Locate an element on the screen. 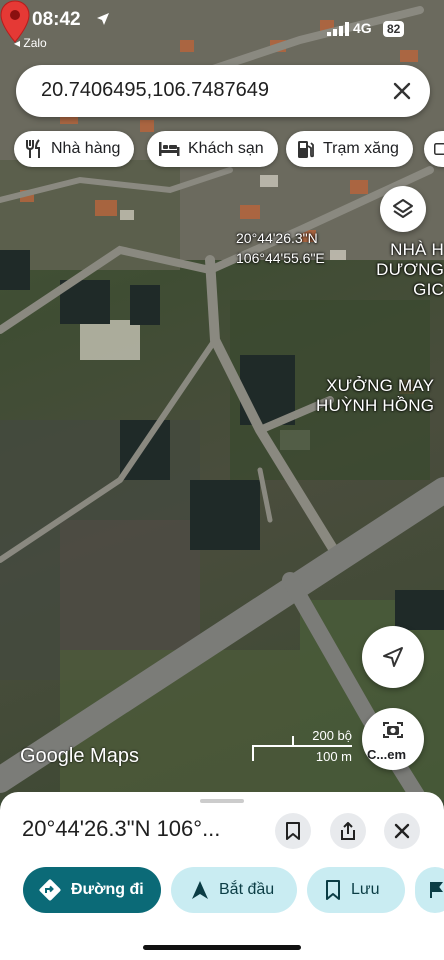  chip-gas-stations: Trạm xăng is located at coordinates (349, 149).